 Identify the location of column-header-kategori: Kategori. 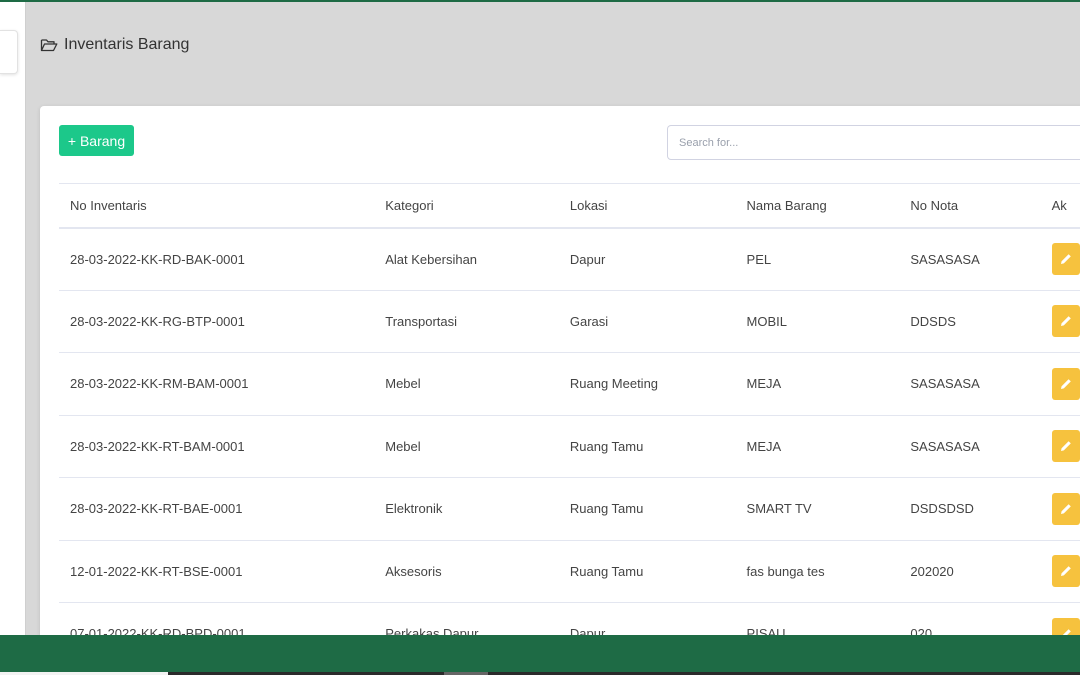
(466, 206).